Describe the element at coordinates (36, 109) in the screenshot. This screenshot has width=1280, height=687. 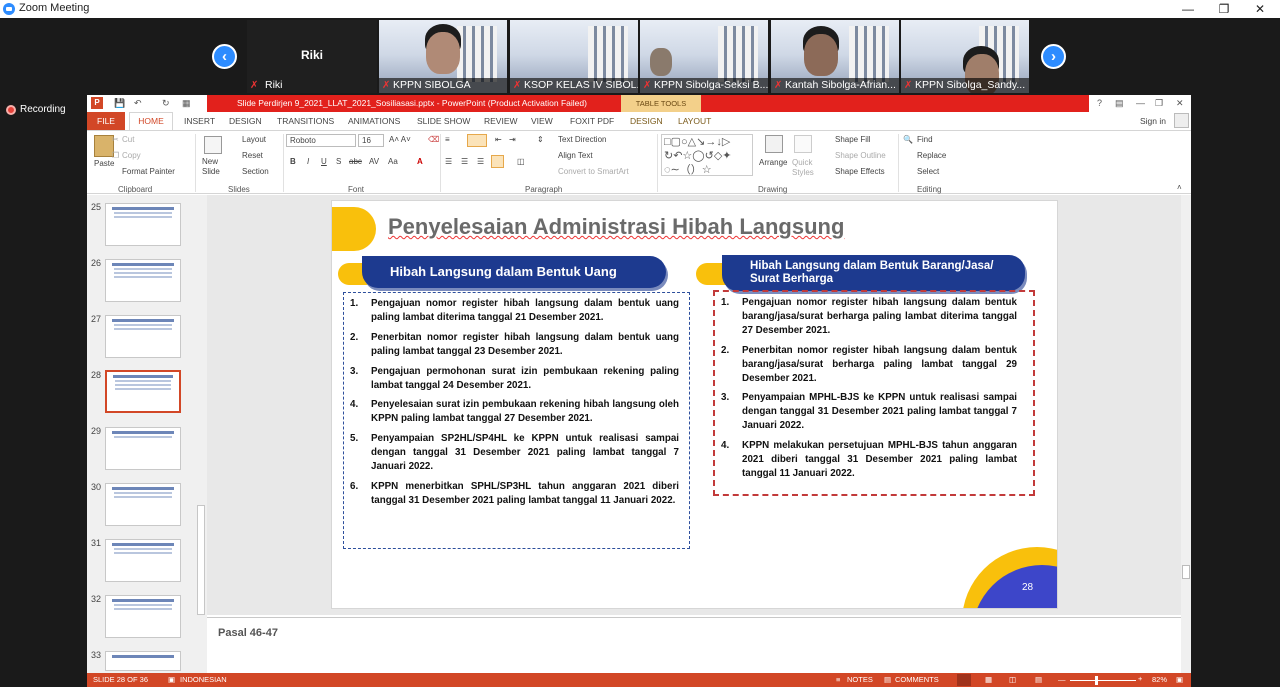
I see `recording-indicator: Recording` at that location.